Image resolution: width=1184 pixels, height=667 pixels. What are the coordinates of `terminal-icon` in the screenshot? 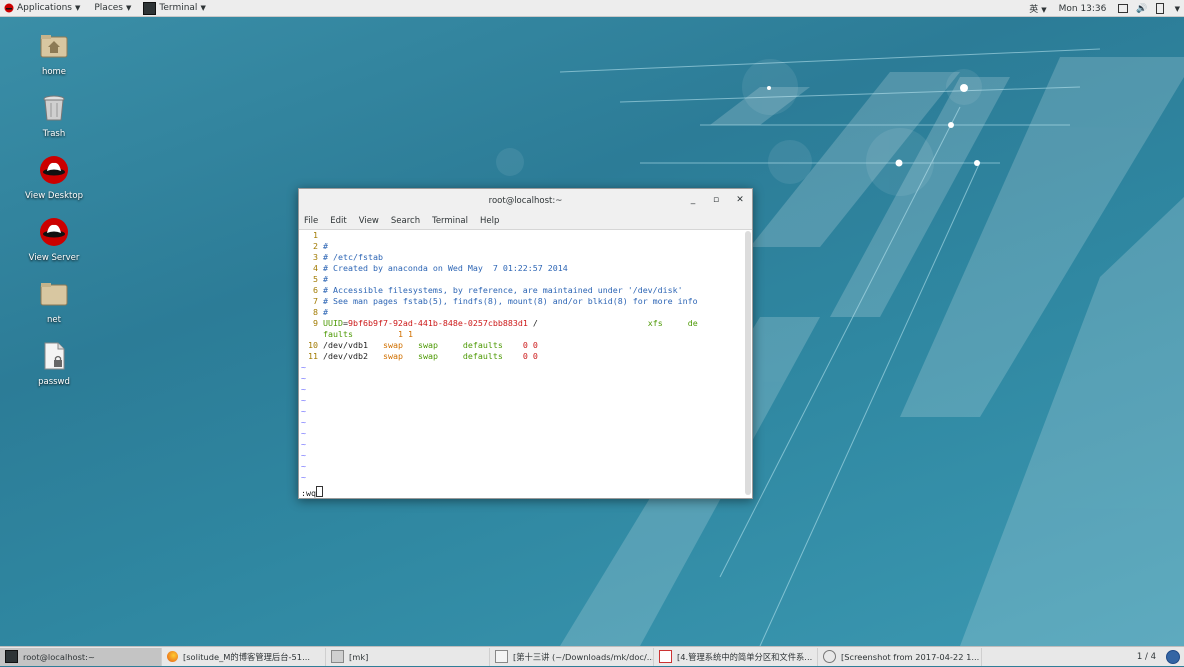 It's located at (11, 656).